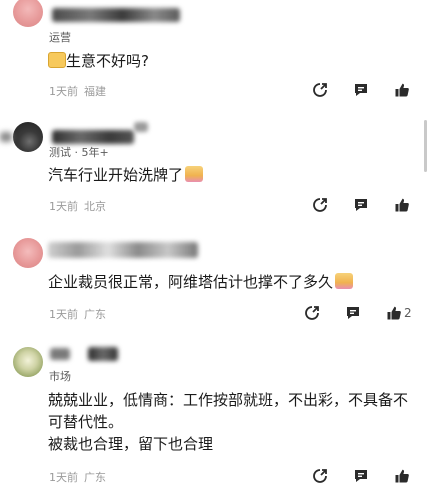  What do you see at coordinates (229, 175) in the screenshot?
I see `comment-text: 汽车行业开始洗牌了` at bounding box center [229, 175].